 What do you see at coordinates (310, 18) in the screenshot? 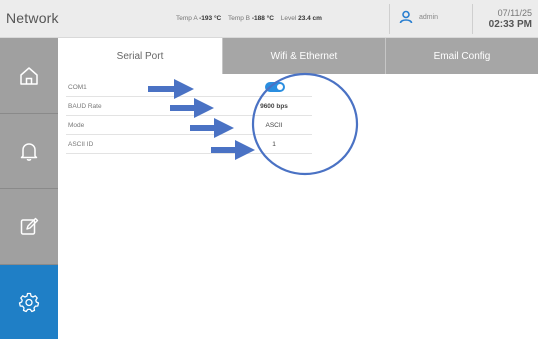
I see `level-value: 23.4 cm` at bounding box center [310, 18].